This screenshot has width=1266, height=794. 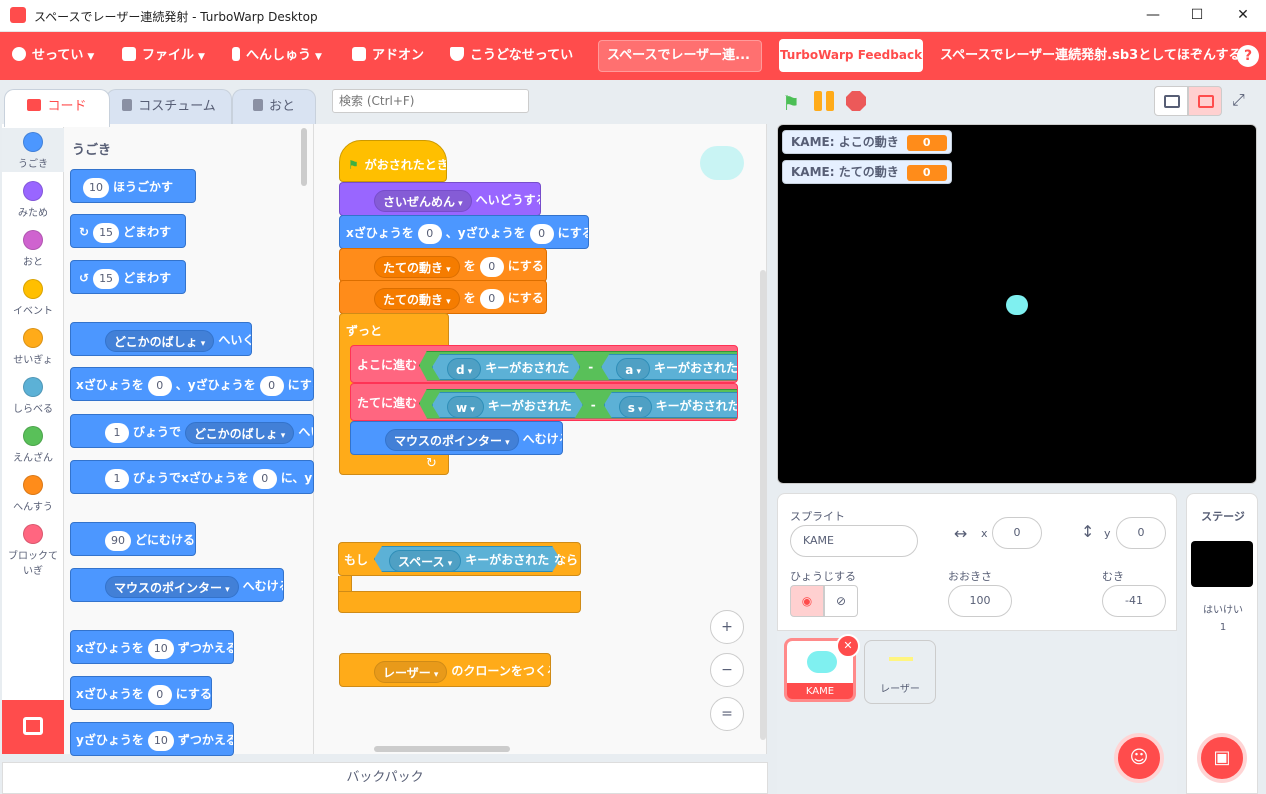 I want to click on x-input: 0, so click(x=1017, y=533).